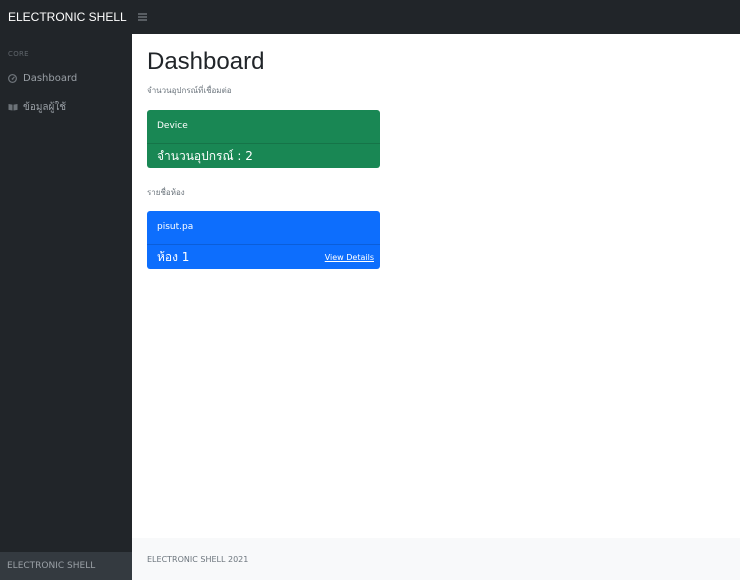 This screenshot has width=740, height=580. What do you see at coordinates (436, 559) in the screenshot?
I see `page-footer: ELECTRONIC SHELL 2021` at bounding box center [436, 559].